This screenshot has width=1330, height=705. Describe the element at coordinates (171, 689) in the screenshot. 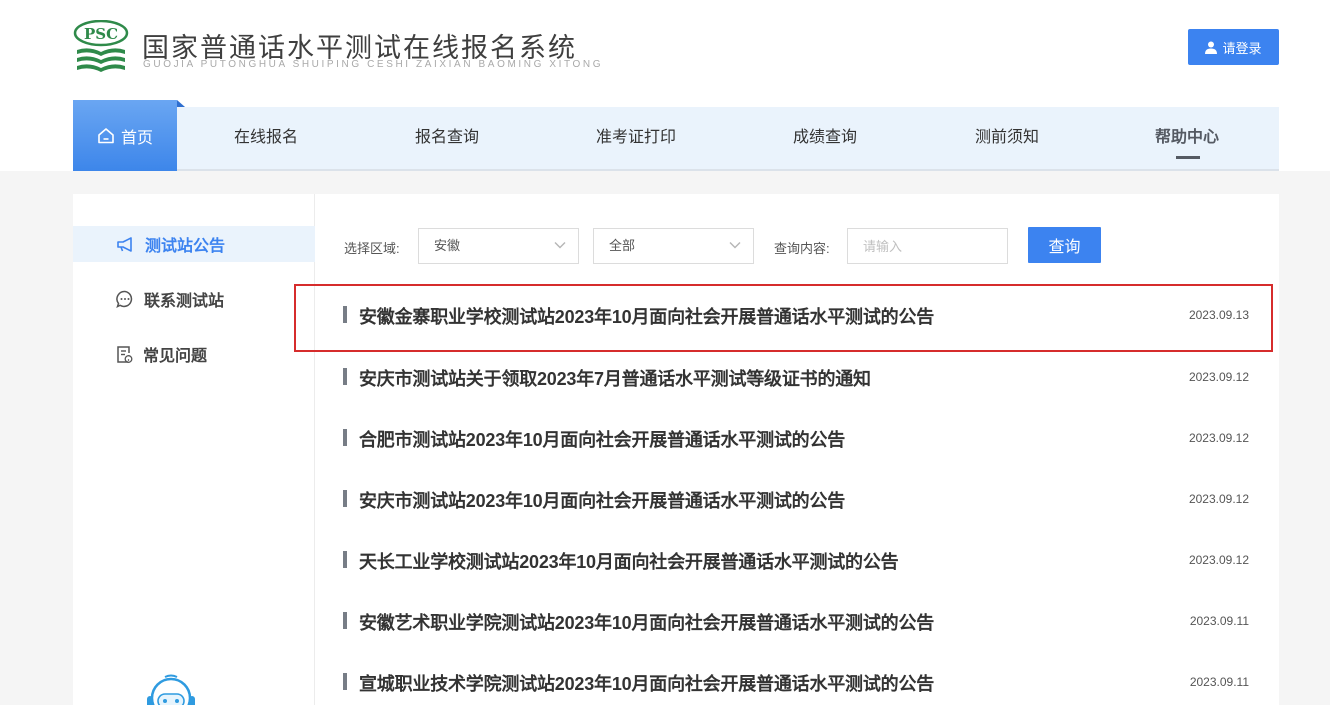

I see `service-robot-icon` at that location.